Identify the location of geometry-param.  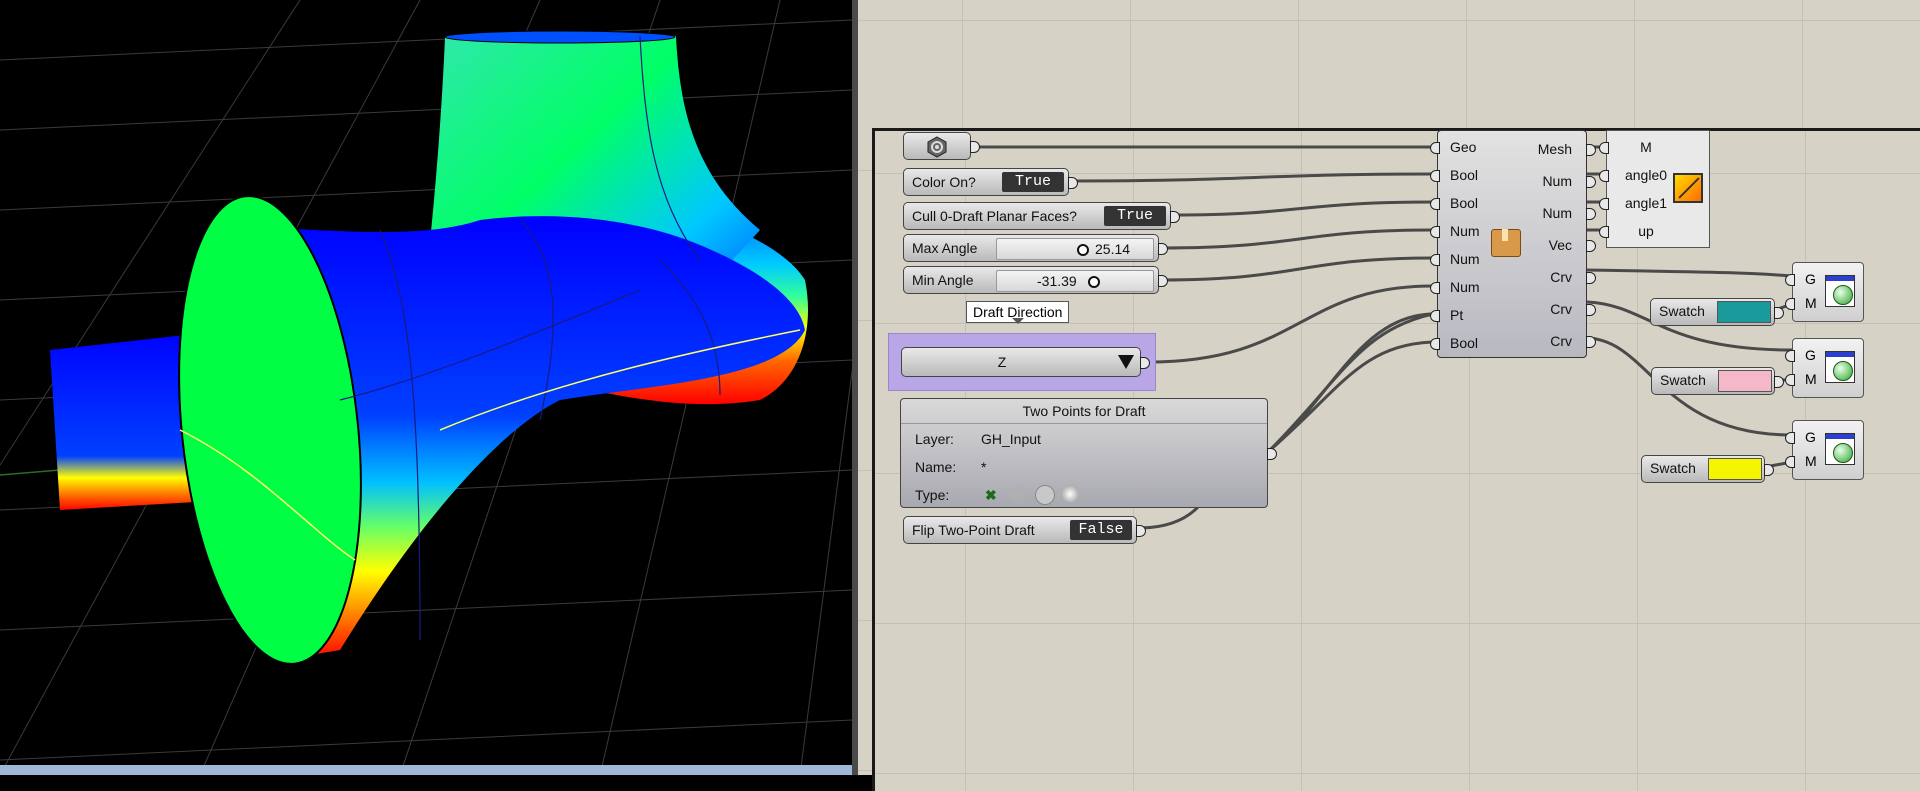
(941, 146).